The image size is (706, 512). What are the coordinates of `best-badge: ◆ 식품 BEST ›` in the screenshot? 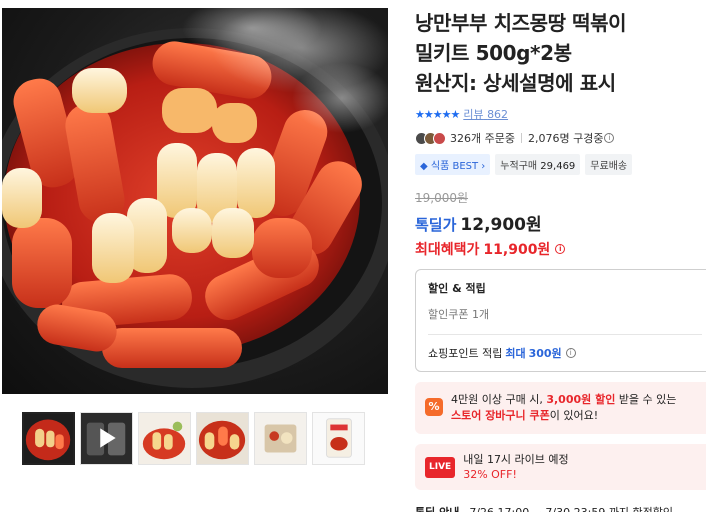 It's located at (453, 164).